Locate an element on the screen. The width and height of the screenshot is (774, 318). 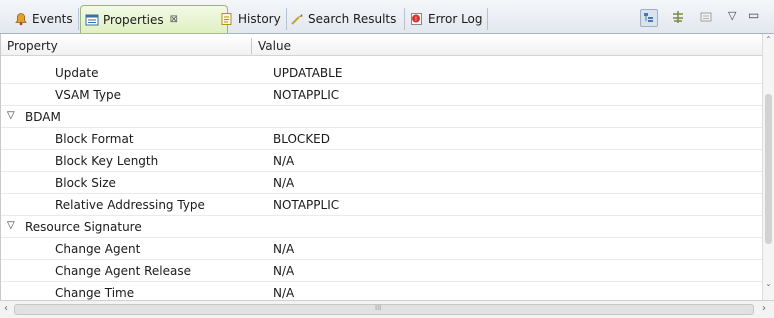
property-name: Change Agent Release is located at coordinates (123, 271).